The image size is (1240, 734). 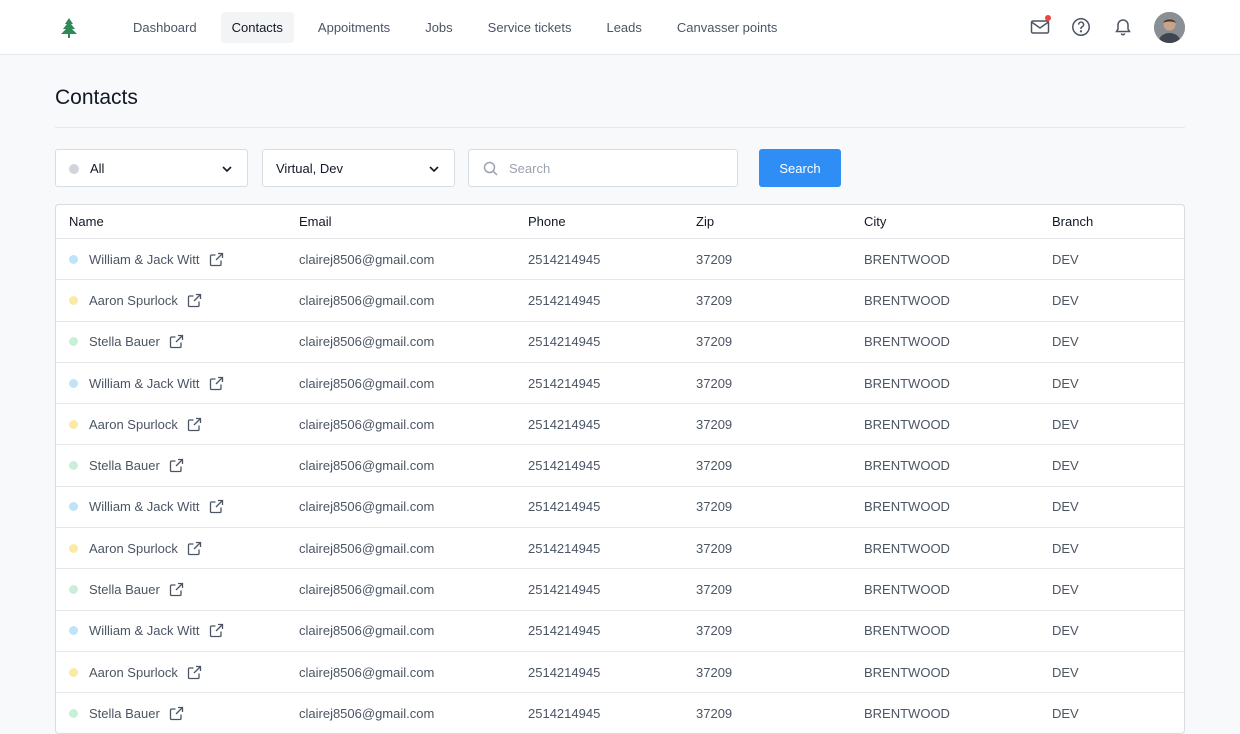 What do you see at coordinates (165, 27) in the screenshot?
I see `nav-item-dashboard: Dashboard` at bounding box center [165, 27].